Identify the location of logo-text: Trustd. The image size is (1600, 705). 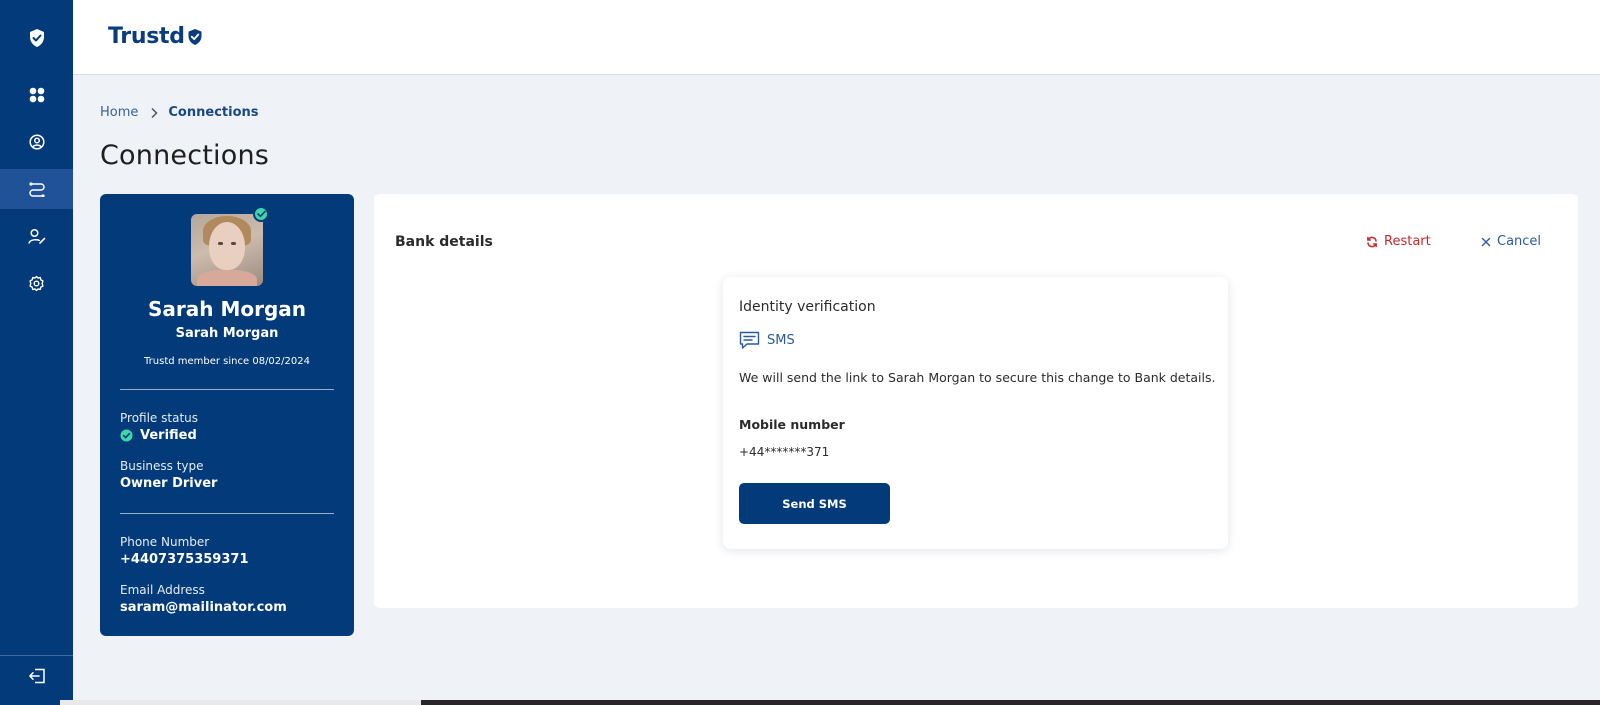
(146, 36).